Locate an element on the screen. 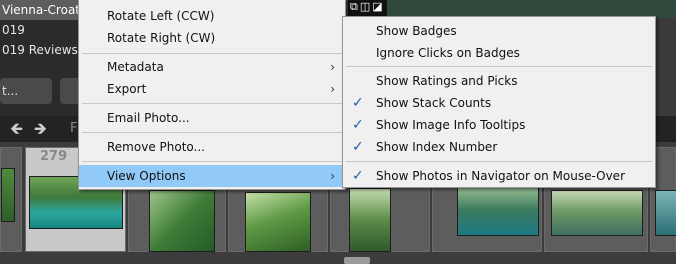 This screenshot has height=264, width=676. menu-item-ignore-clicks-on-badges: Ignore Clicks on Badges is located at coordinates (499, 53).